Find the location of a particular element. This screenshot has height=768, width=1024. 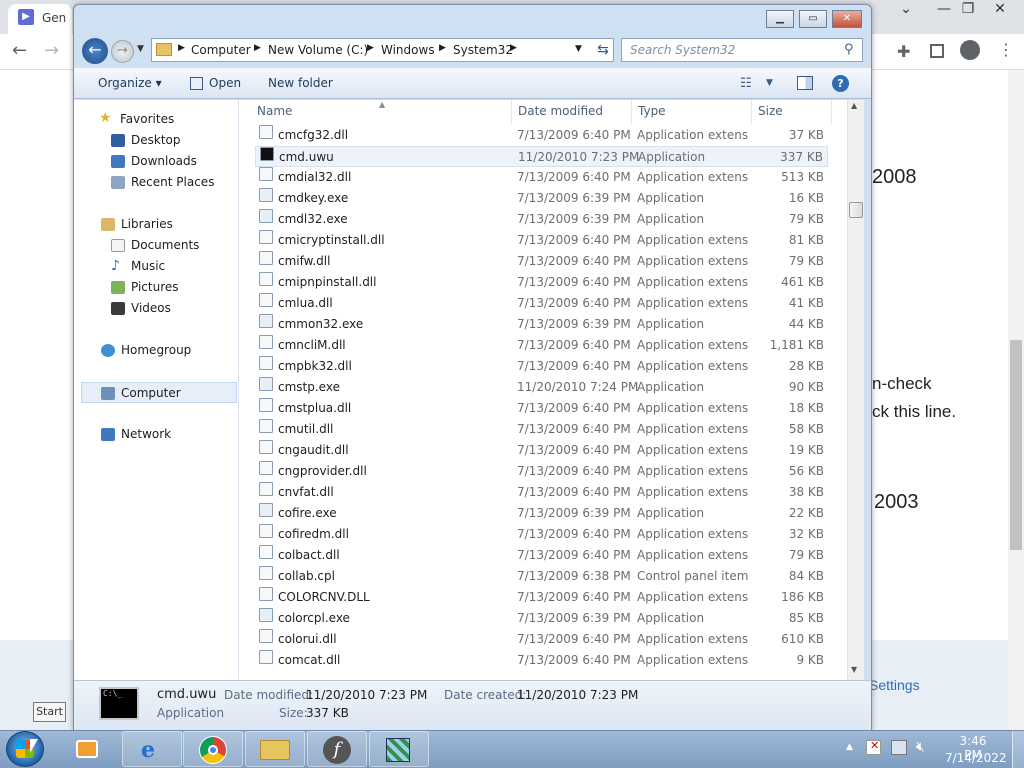

extensions-puzzle-icon: ✚ is located at coordinates (903, 51).